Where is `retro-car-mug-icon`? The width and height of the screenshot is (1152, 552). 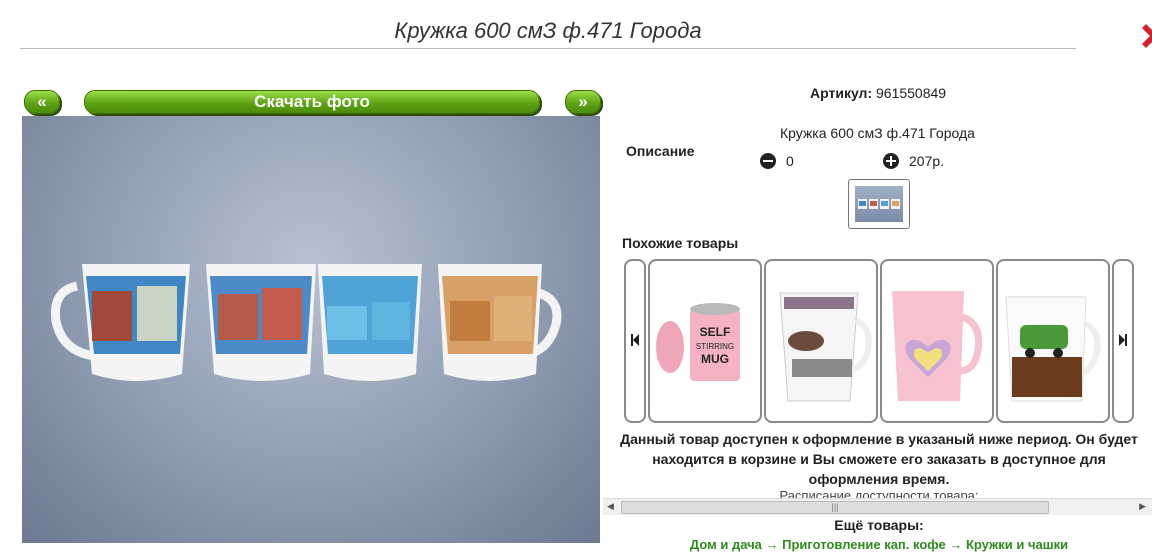 retro-car-mug-icon is located at coordinates (1053, 349).